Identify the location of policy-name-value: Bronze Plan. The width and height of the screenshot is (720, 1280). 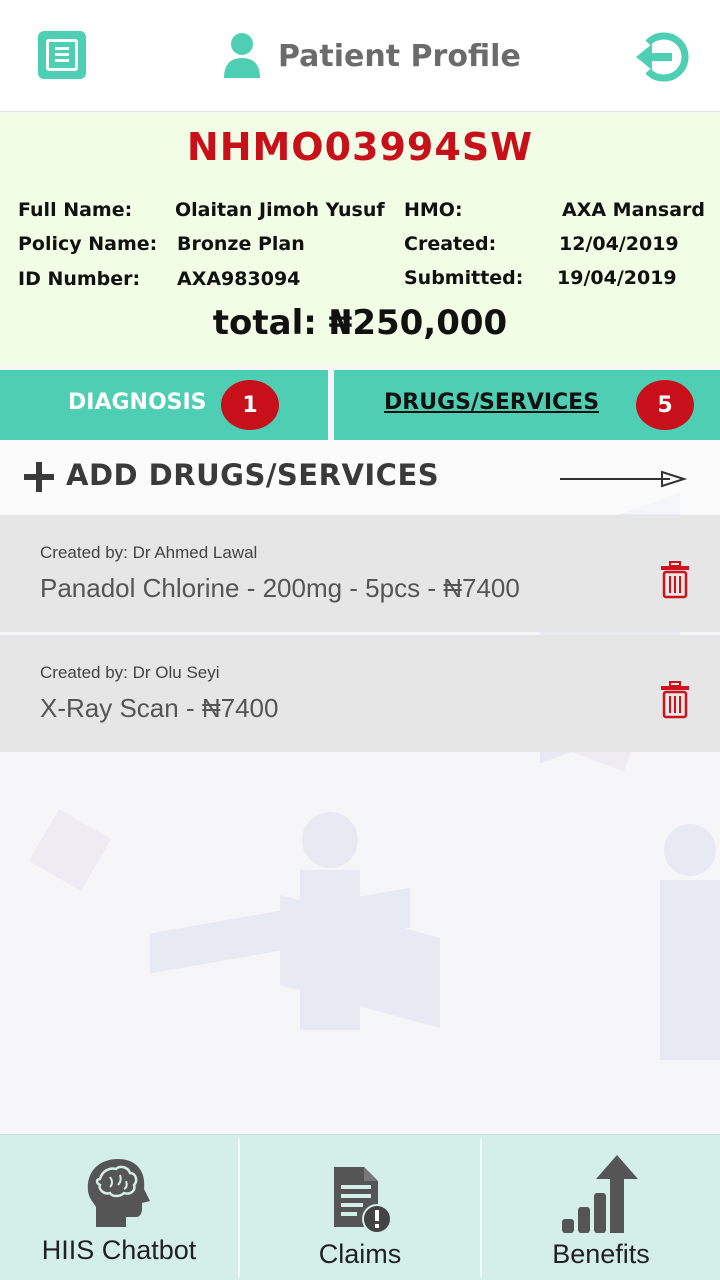
(241, 244).